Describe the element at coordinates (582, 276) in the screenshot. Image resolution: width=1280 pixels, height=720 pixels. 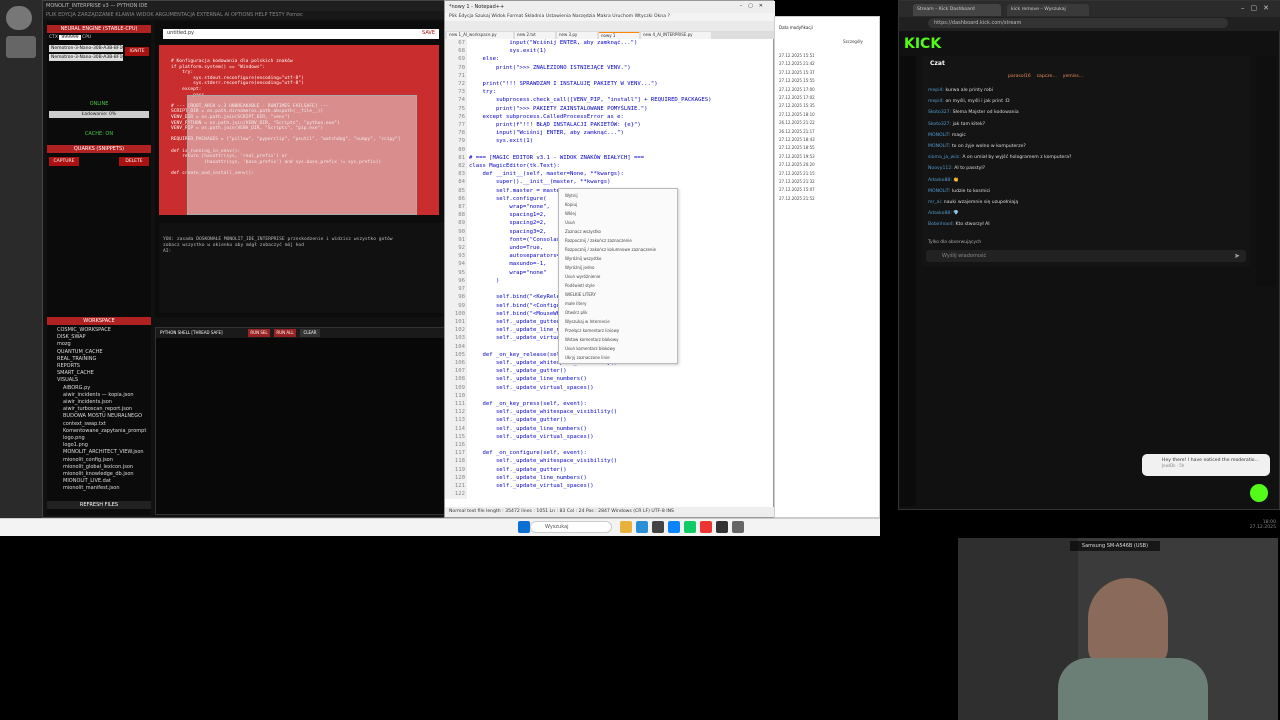
I see `context-menu-item: Usuń wyróżnienie` at that location.